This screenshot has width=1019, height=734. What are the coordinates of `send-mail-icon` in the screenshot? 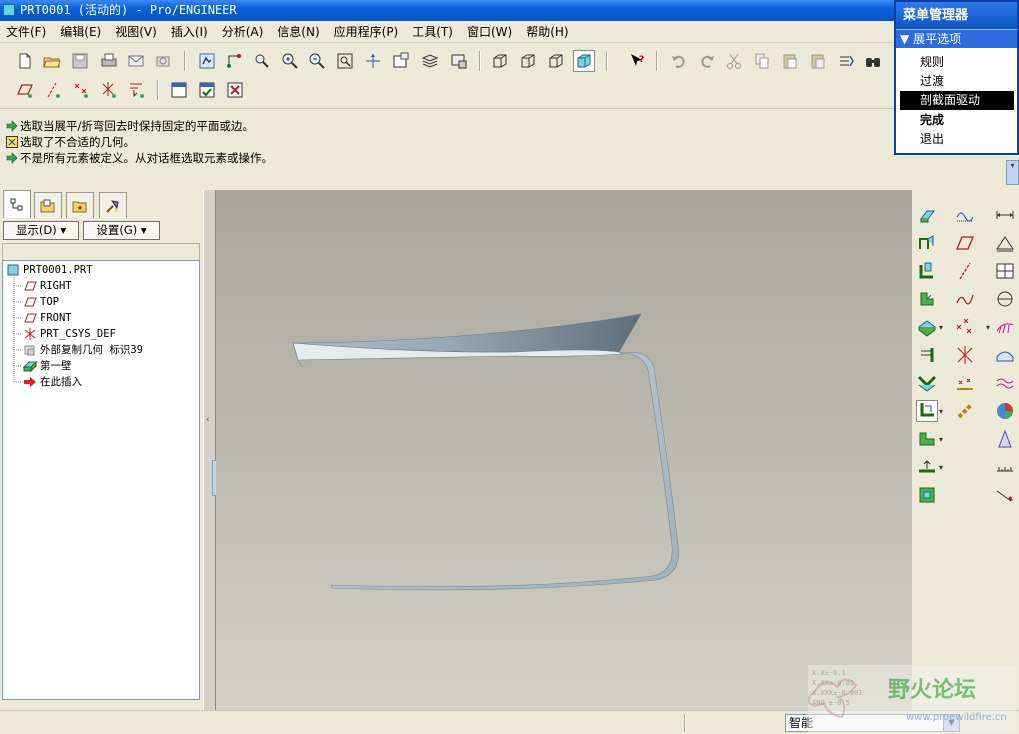 It's located at (136, 61).